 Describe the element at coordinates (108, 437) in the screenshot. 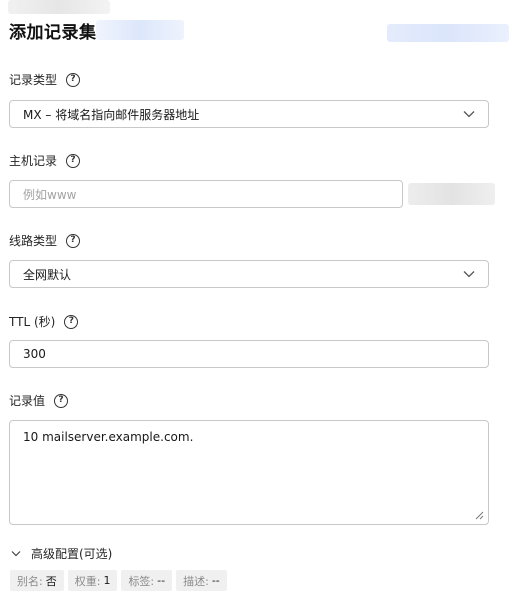

I see `record-value-text: 10 mailserver.example.com.` at that location.